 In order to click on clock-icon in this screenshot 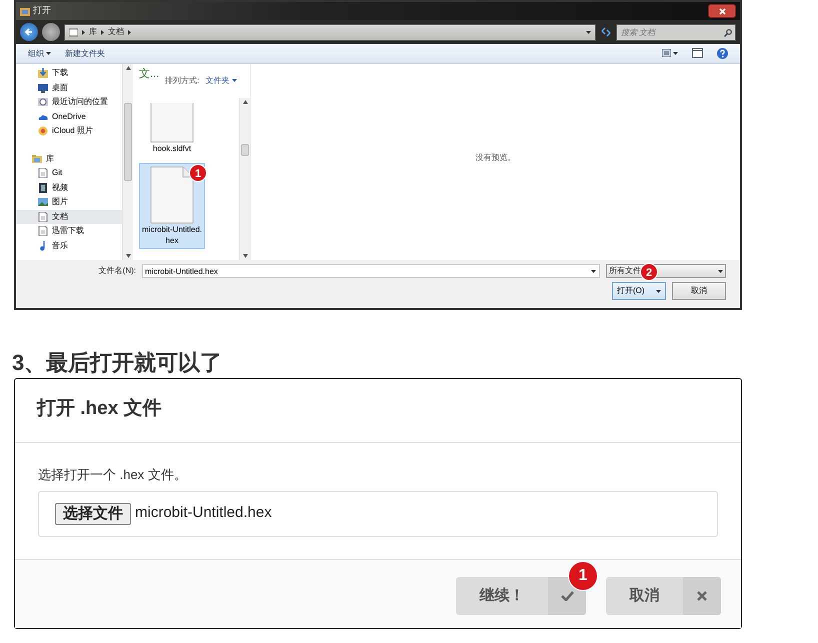, I will do `click(43, 102)`.